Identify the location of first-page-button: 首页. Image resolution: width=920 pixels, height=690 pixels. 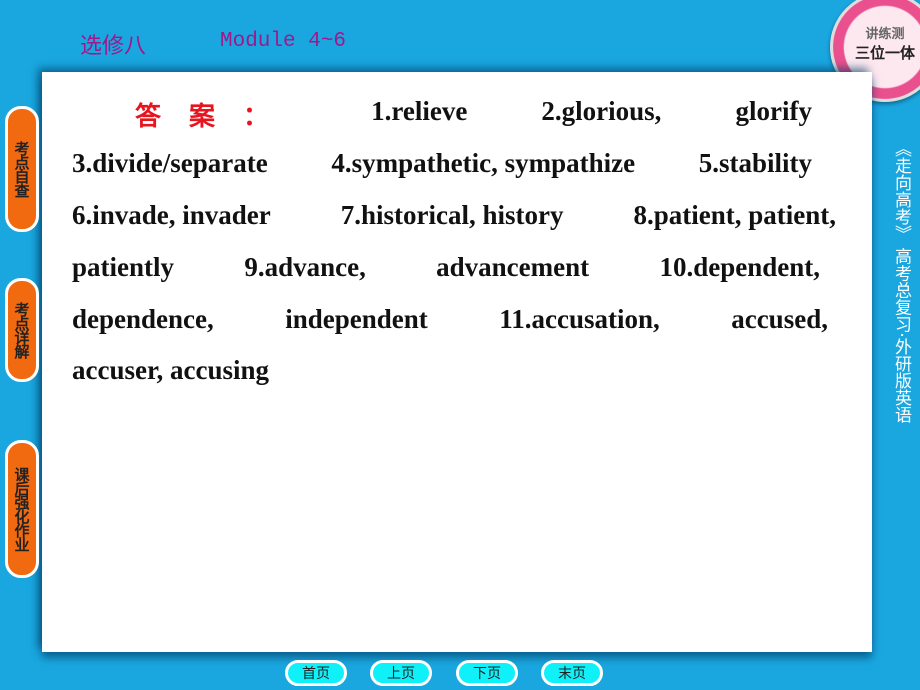
(316, 673).